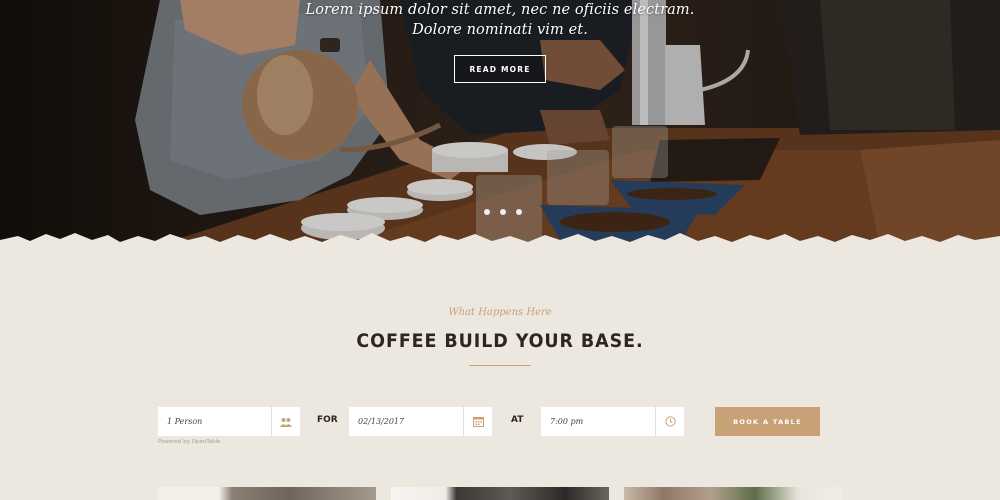 The width and height of the screenshot is (1000, 500). I want to click on party-size-select: 1 Person, so click(229, 421).